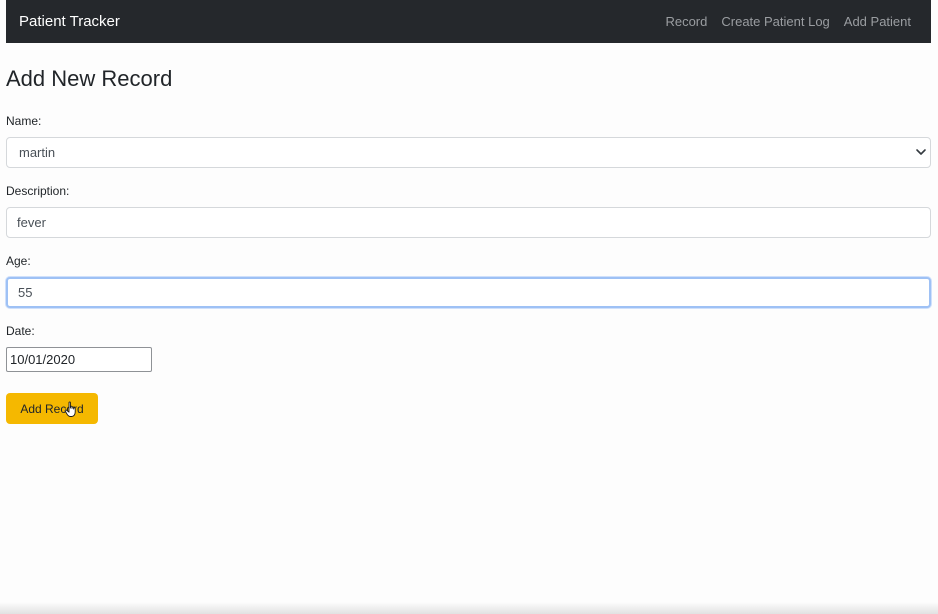  Describe the element at coordinates (20, 331) in the screenshot. I see `date-label: Date:` at that location.